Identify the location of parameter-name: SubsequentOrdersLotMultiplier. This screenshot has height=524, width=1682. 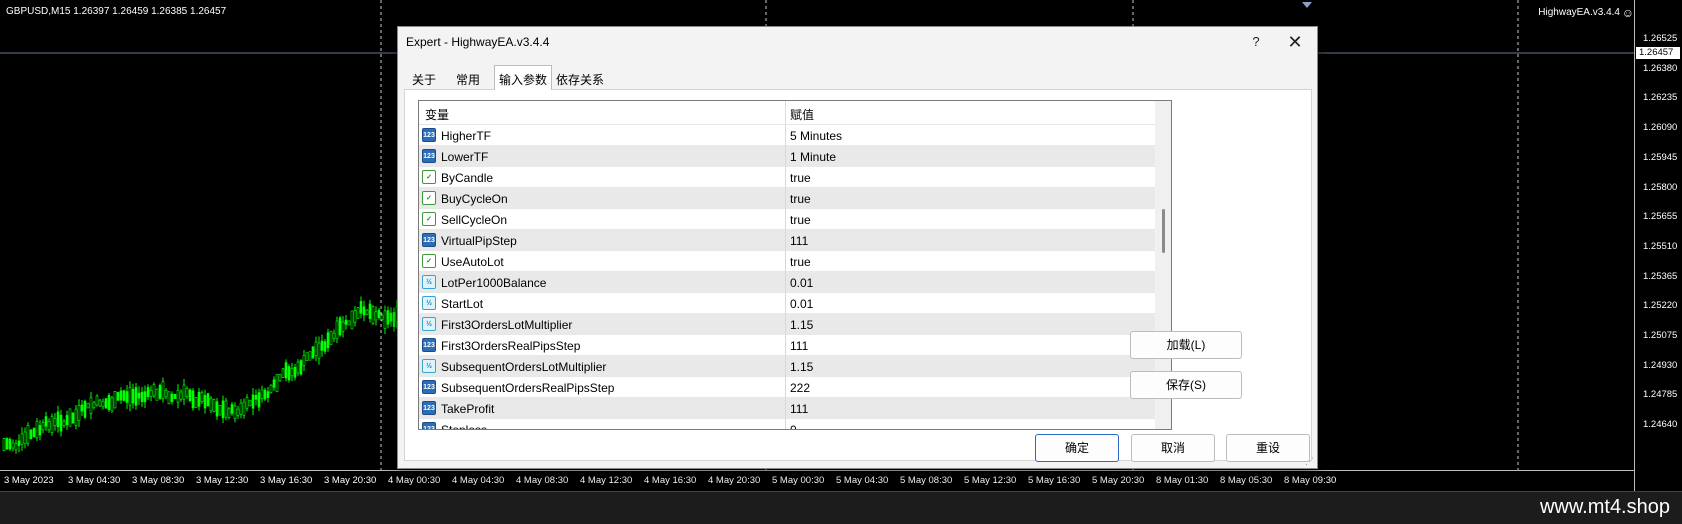
(524, 367).